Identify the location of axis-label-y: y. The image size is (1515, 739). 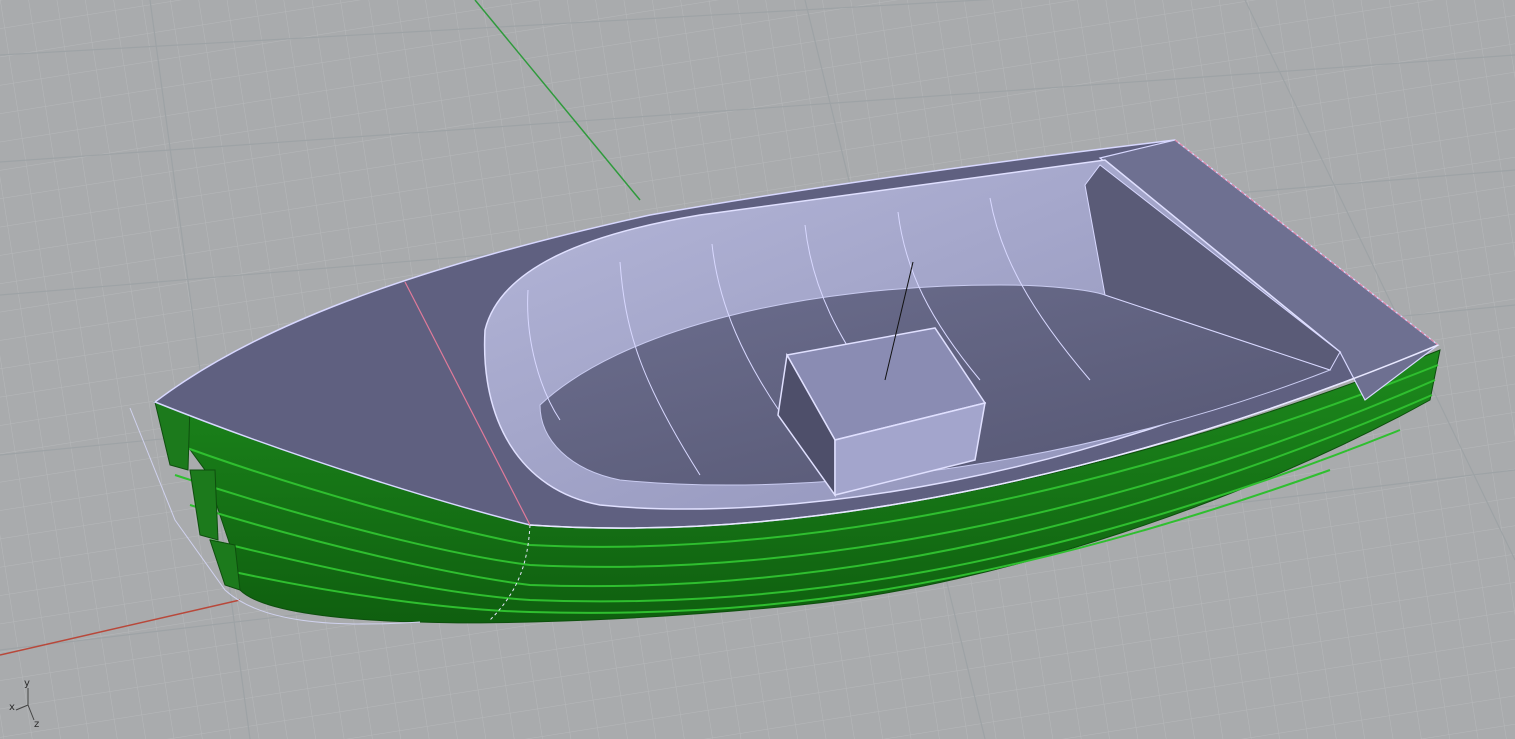
(27, 683).